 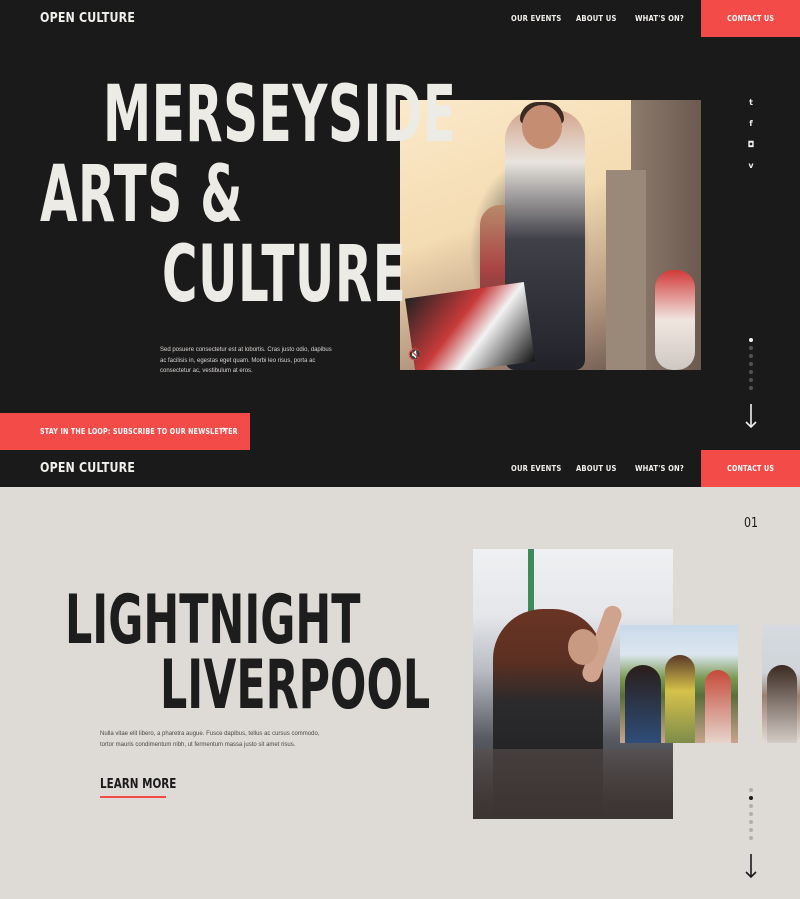 I want to click on site-logo-sticky: OPEN CULTURE, so click(x=87, y=468).